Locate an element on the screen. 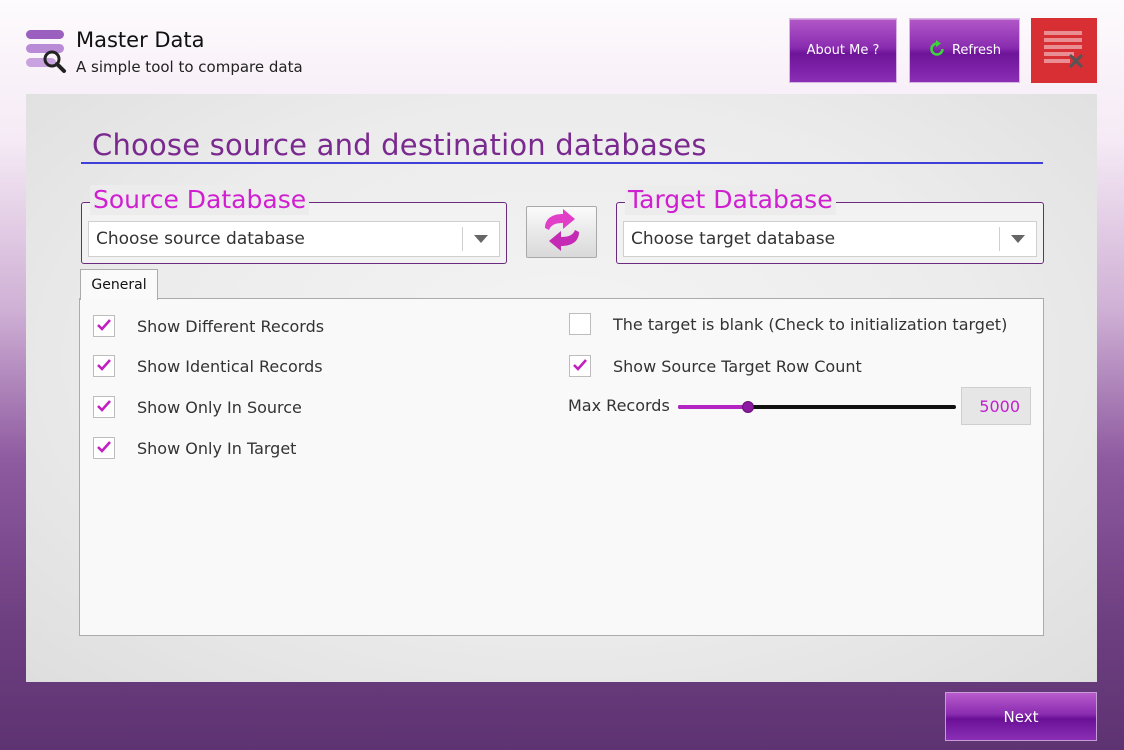  target-database-group: Target Database Choose target database is located at coordinates (830, 224).